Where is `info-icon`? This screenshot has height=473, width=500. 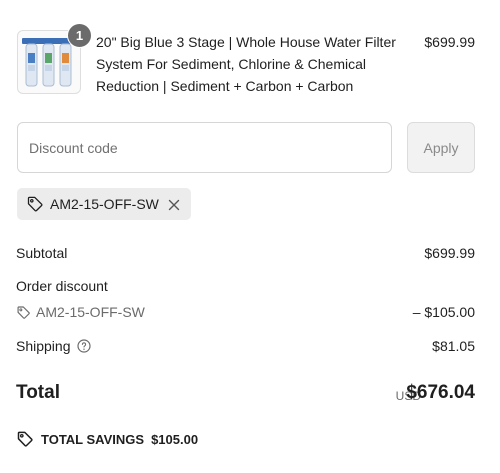 info-icon is located at coordinates (83, 346).